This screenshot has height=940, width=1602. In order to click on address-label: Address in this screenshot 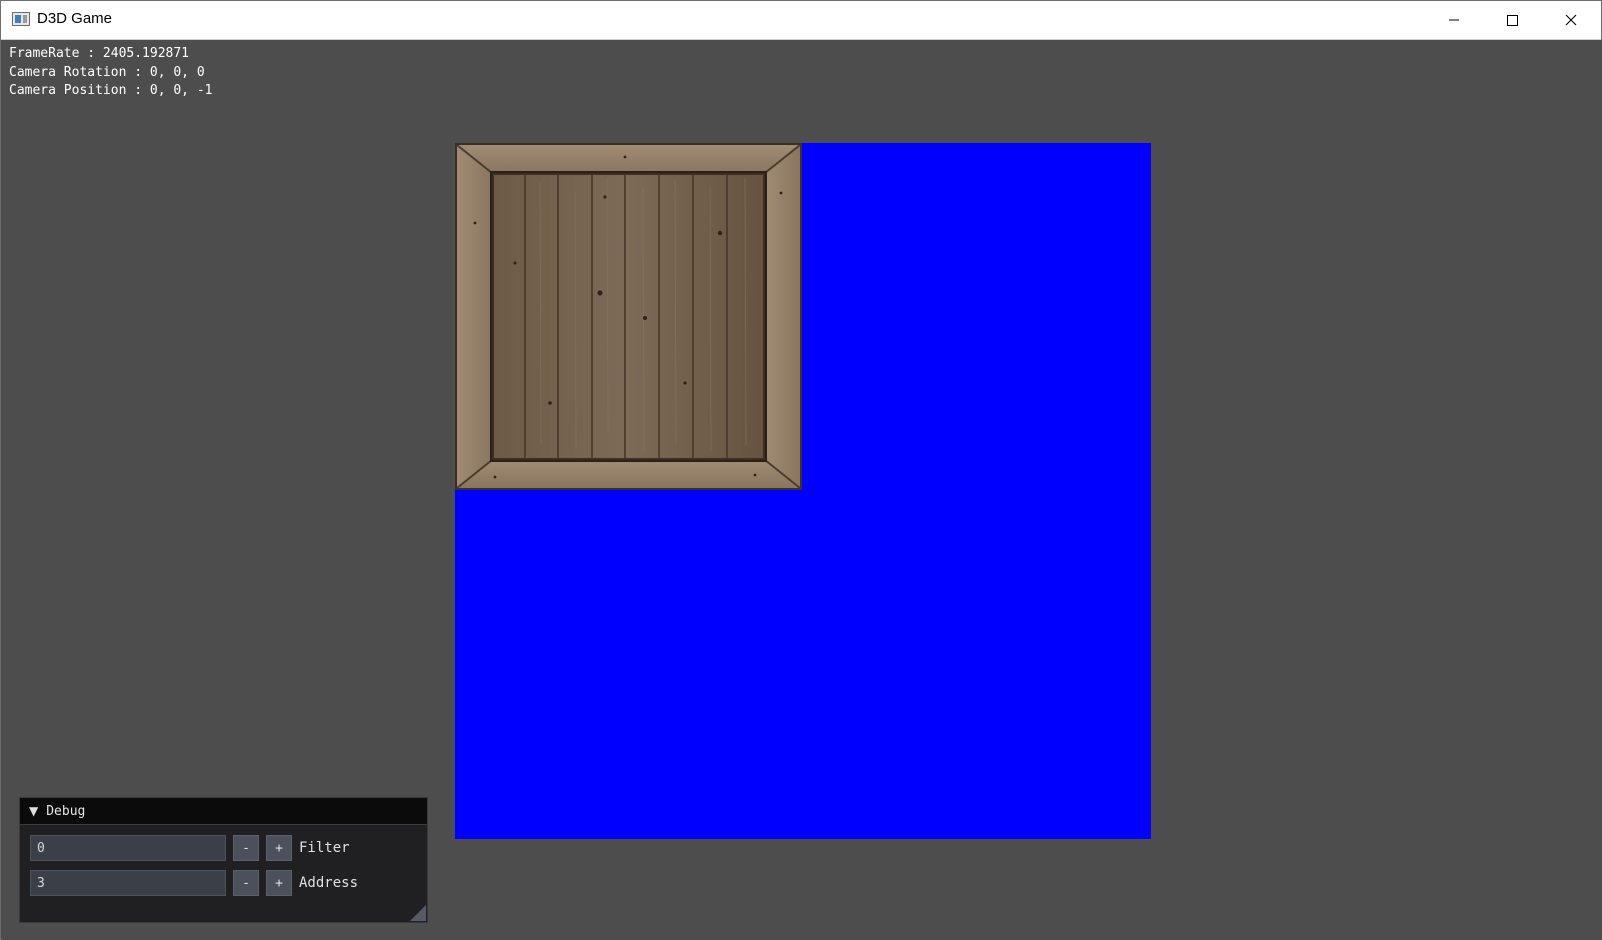, I will do `click(329, 883)`.